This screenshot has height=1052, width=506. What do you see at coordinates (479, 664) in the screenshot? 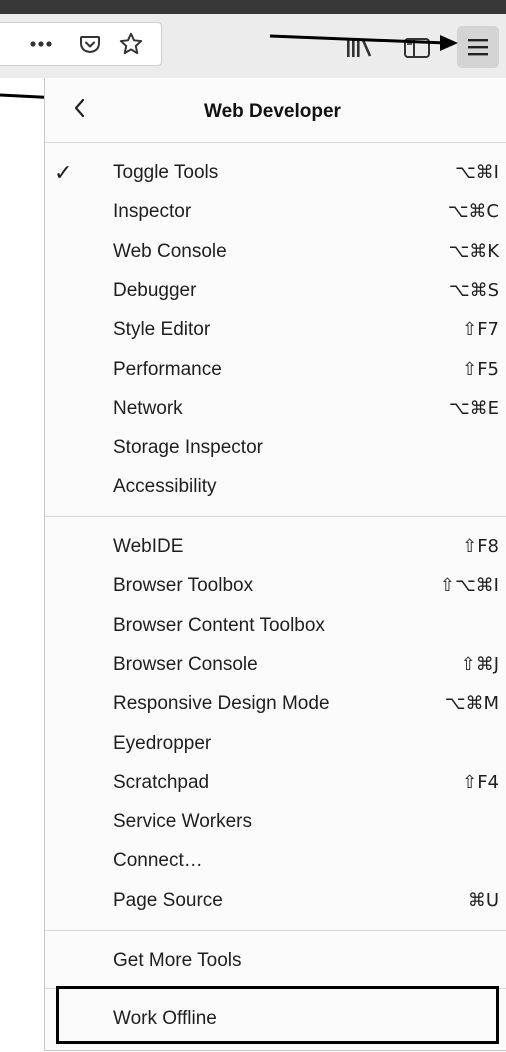
I see `menu-item-shortcut: ⇧⌘J` at bounding box center [479, 664].